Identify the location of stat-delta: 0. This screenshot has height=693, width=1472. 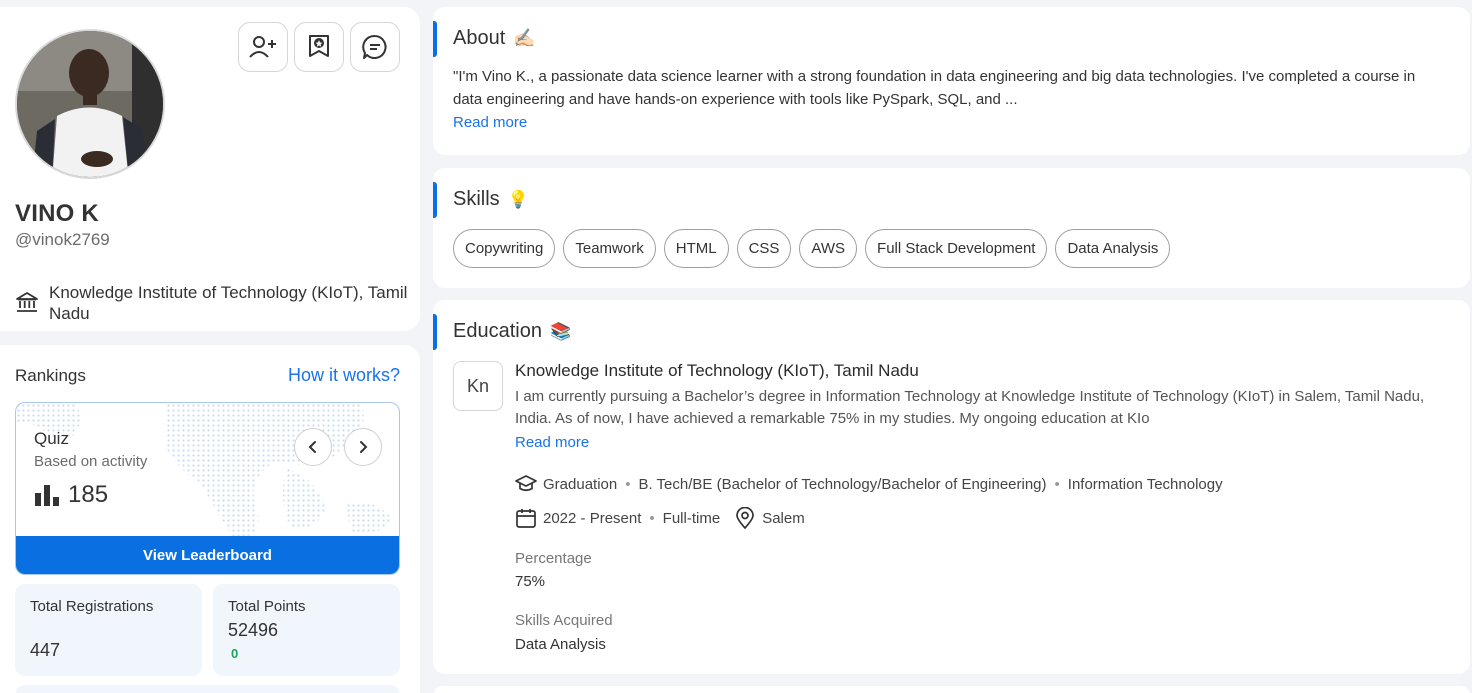
(235, 653).